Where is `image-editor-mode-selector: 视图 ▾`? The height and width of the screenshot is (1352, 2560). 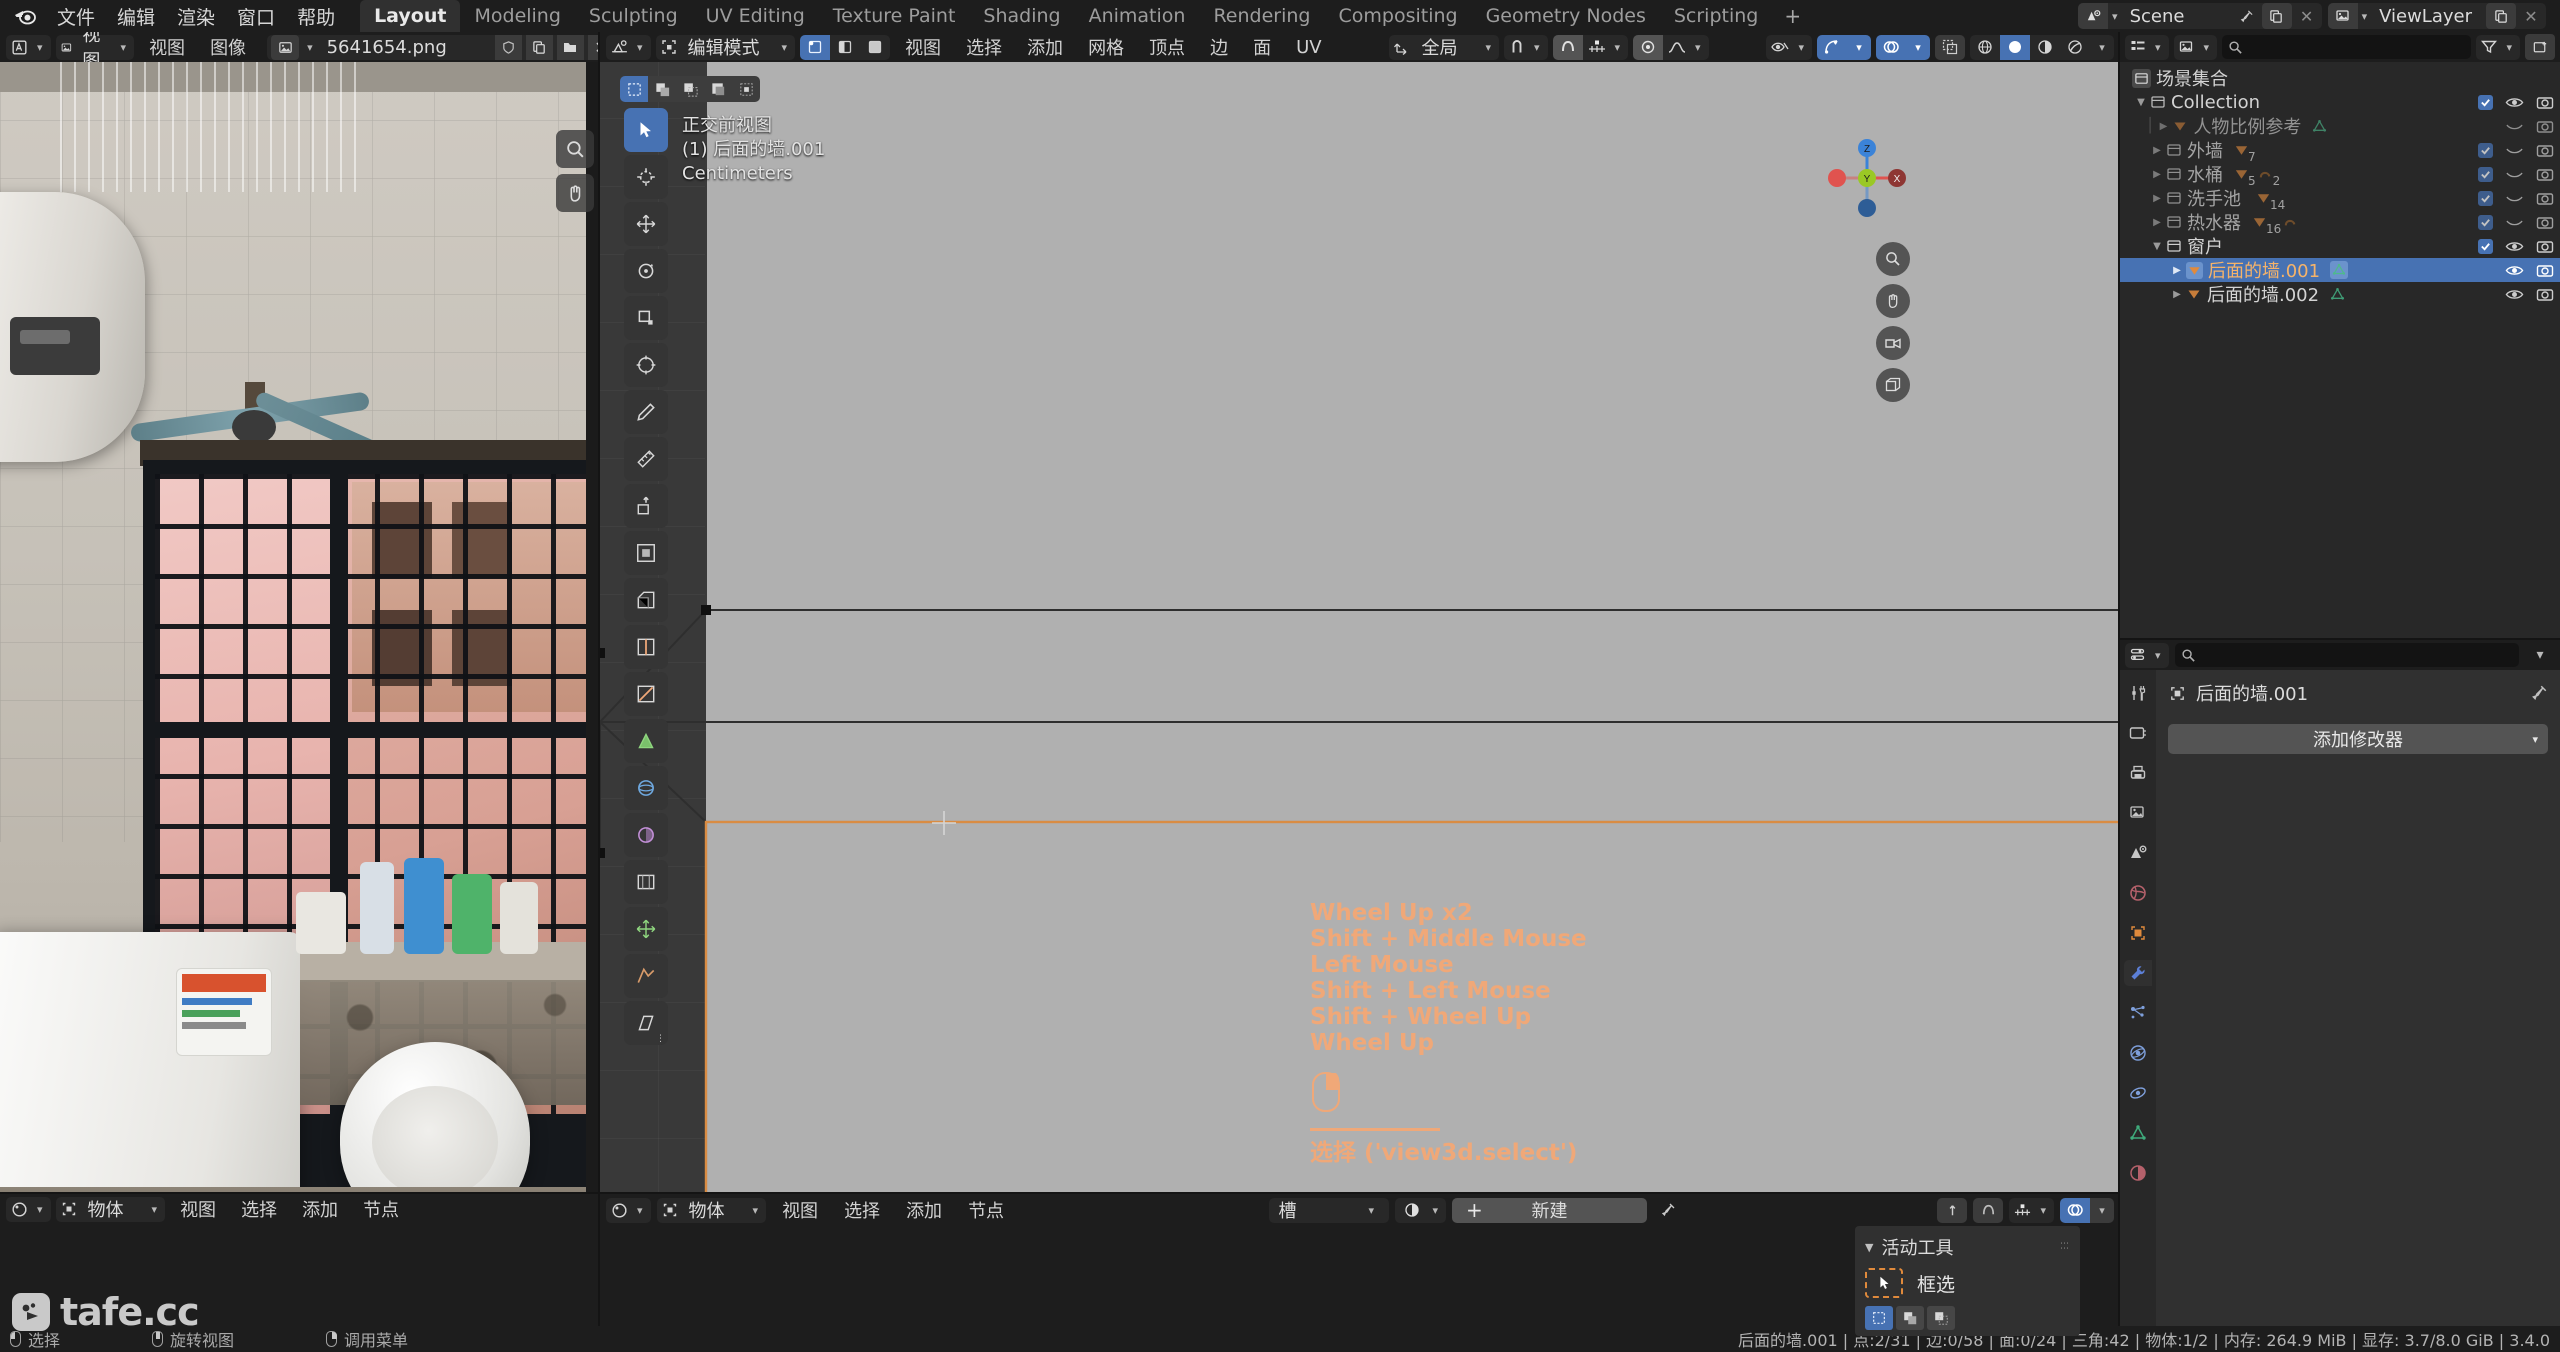
image-editor-mode-selector: 视图 ▾ is located at coordinates (95, 52).